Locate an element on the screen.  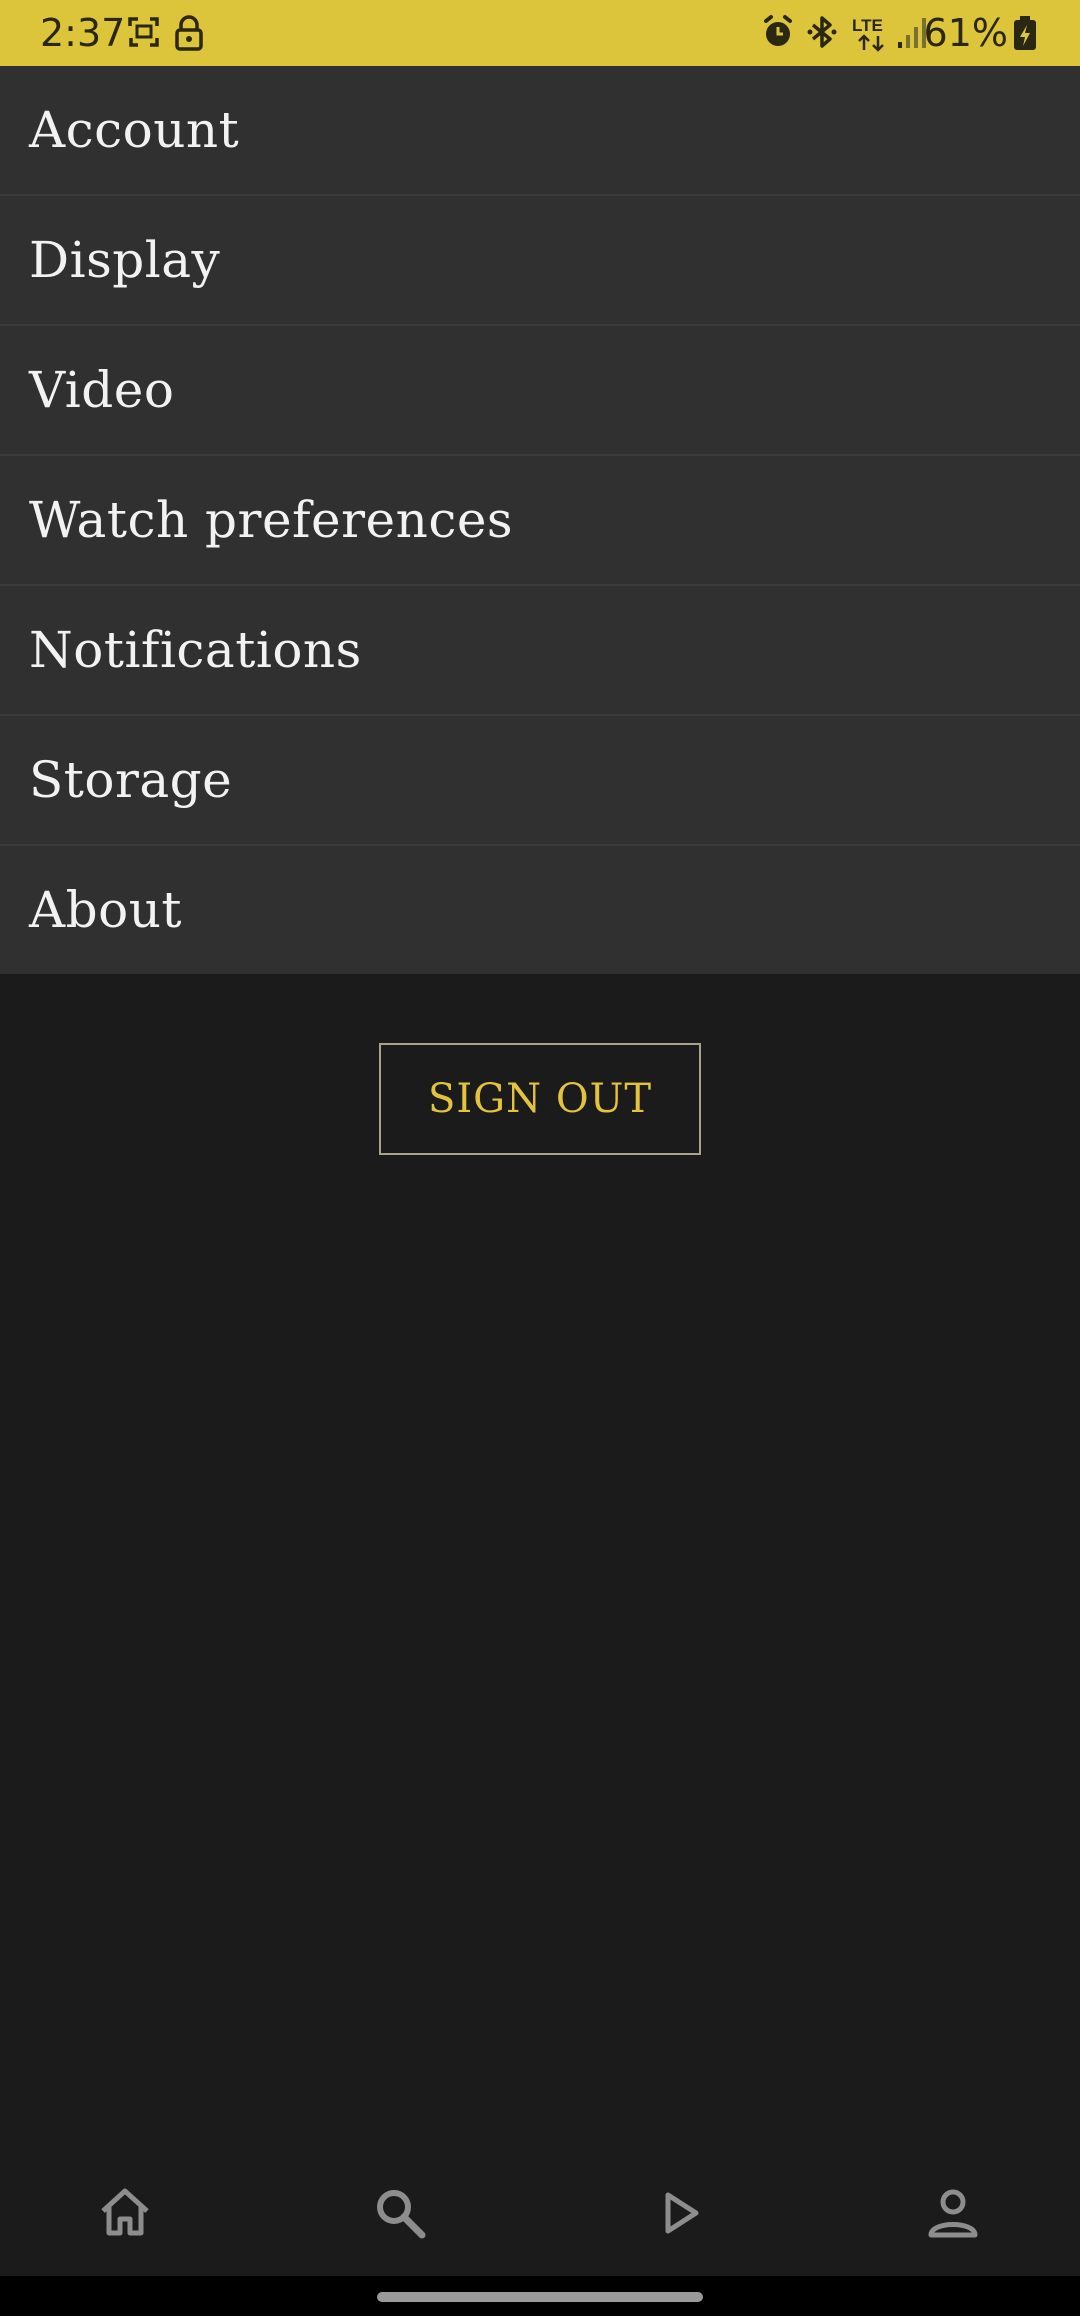
lte-icon: LTE is located at coordinates (872, 34).